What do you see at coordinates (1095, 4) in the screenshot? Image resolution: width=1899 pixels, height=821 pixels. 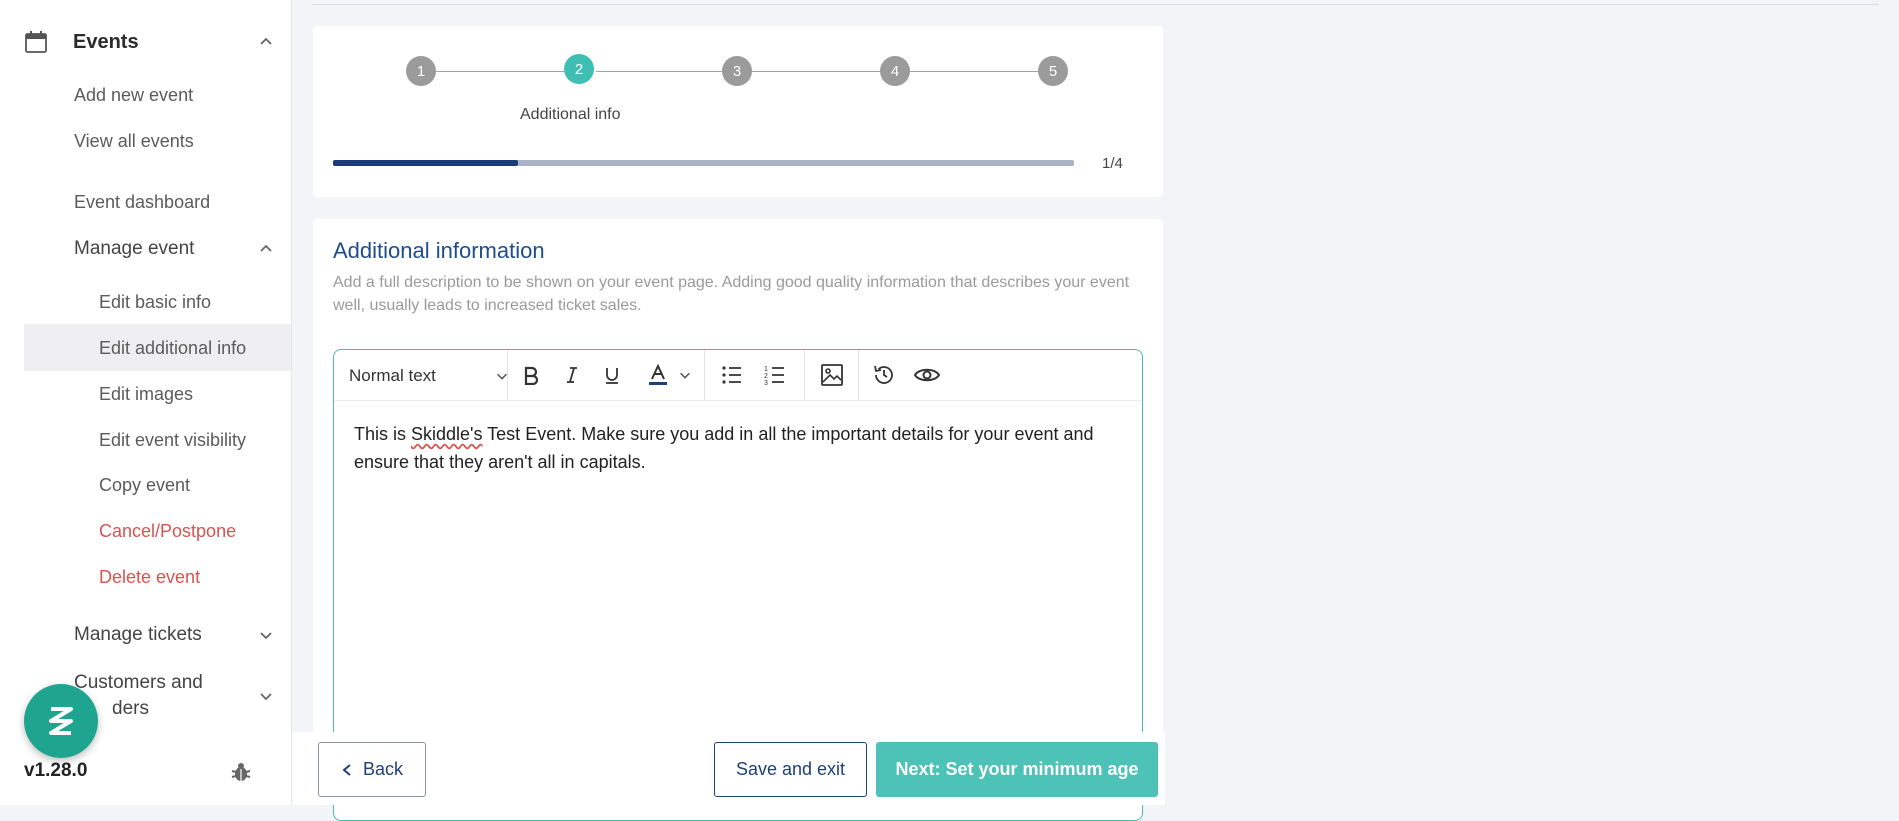 I see `top-divider` at bounding box center [1095, 4].